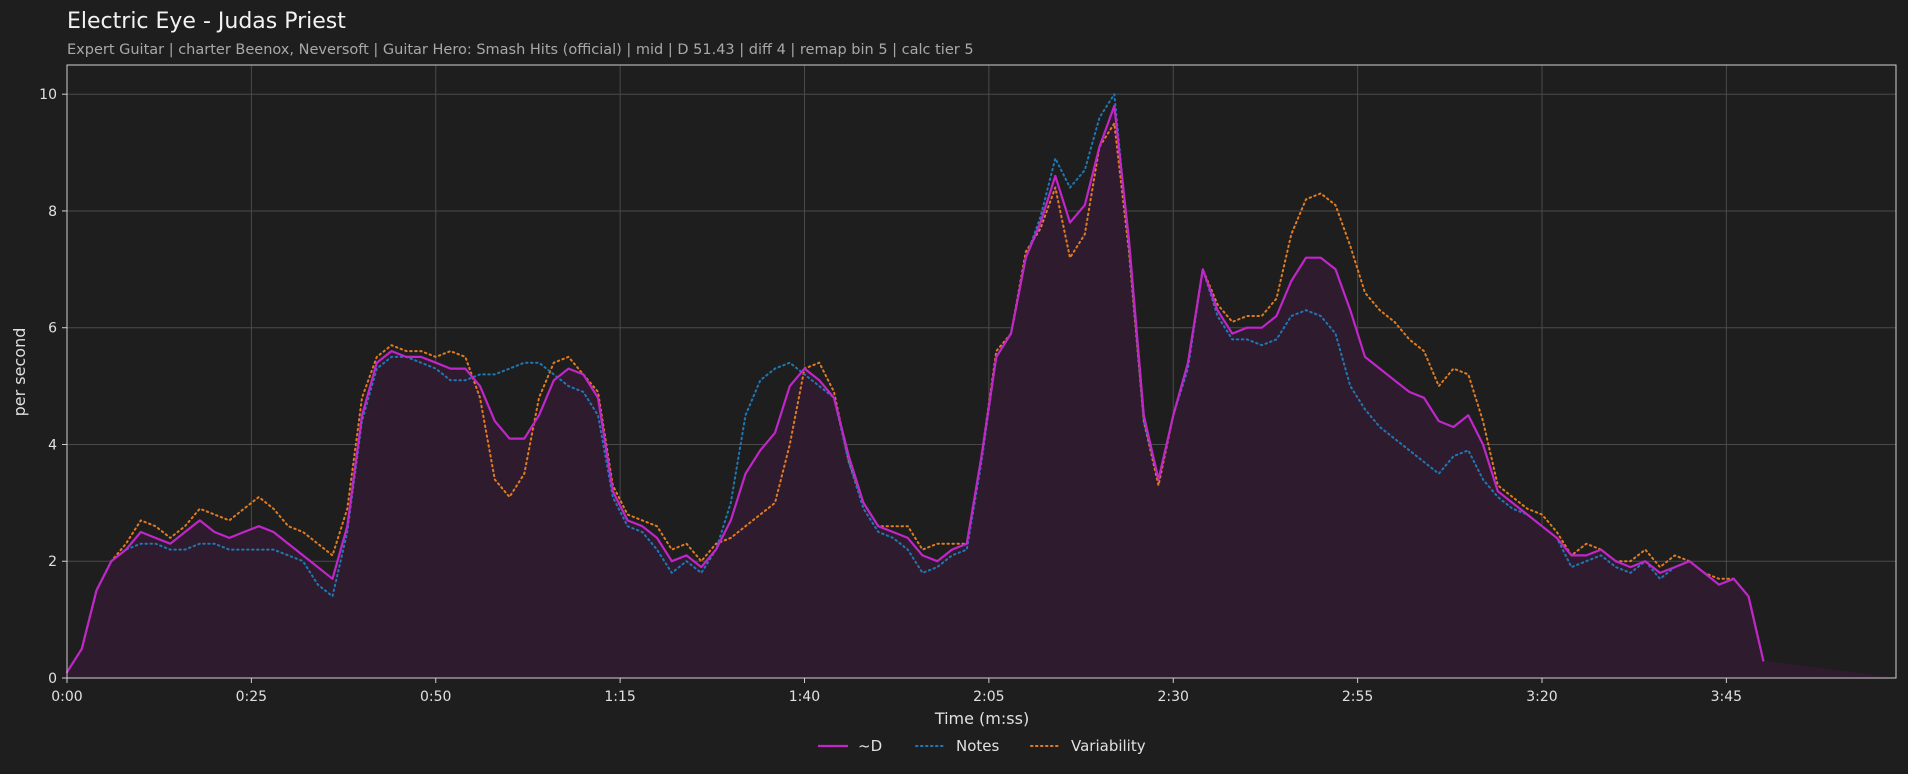 The image size is (1908, 774). I want to click on y-axis-label: per second, so click(19, 372).